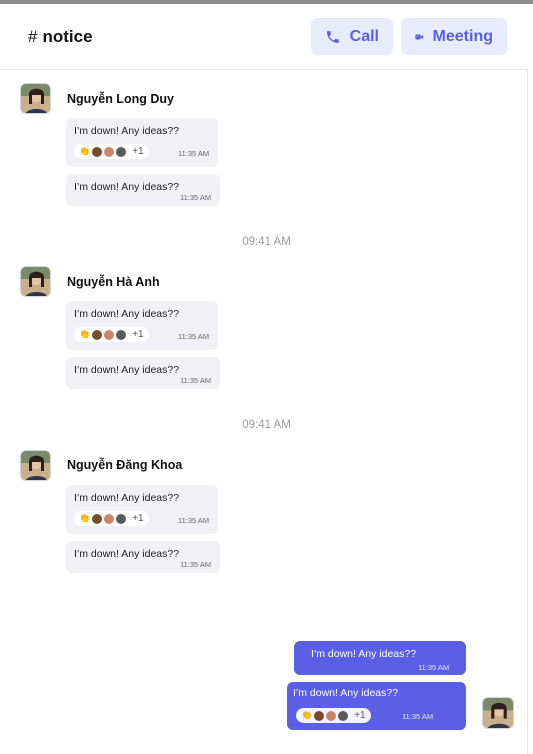 This screenshot has height=754, width=533. Describe the element at coordinates (120, 99) in the screenshot. I see `sender-name: Nguyễn Long Duy` at that location.